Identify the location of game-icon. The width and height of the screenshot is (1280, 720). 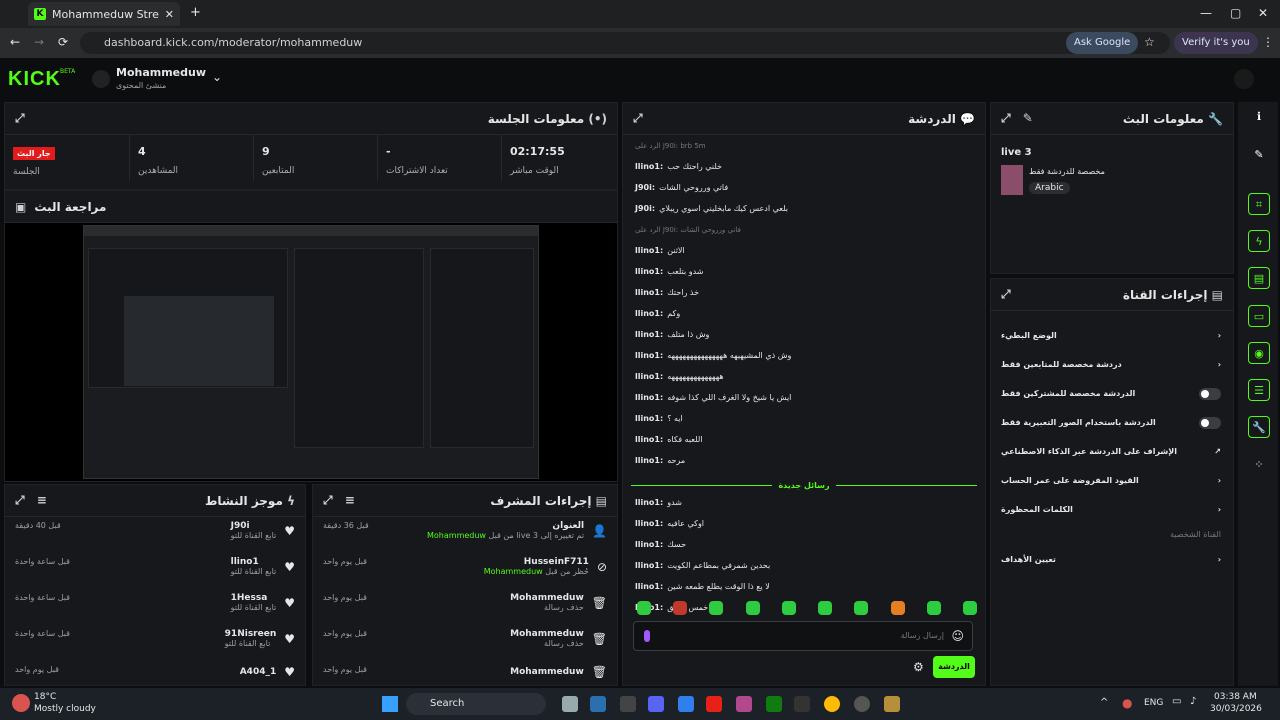
(892, 704).